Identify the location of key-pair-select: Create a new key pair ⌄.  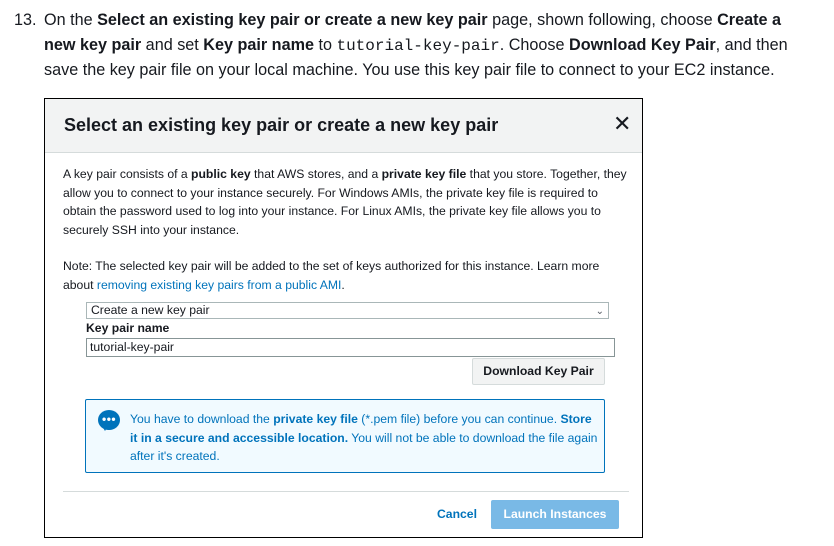
(347, 310).